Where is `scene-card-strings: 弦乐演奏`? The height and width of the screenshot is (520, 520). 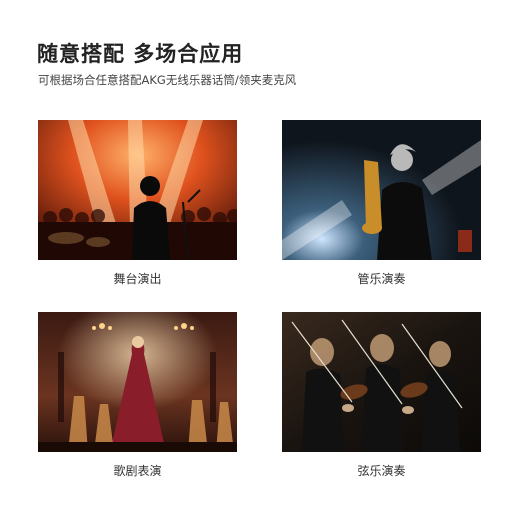
scene-card-strings: 弦乐演奏 is located at coordinates (381, 395).